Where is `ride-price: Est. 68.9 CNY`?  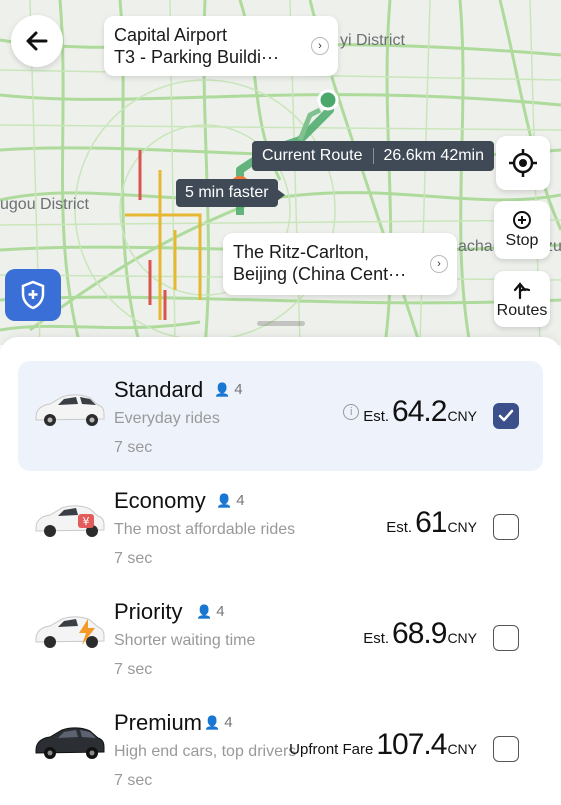 ride-price: Est. 68.9 CNY is located at coordinates (420, 634).